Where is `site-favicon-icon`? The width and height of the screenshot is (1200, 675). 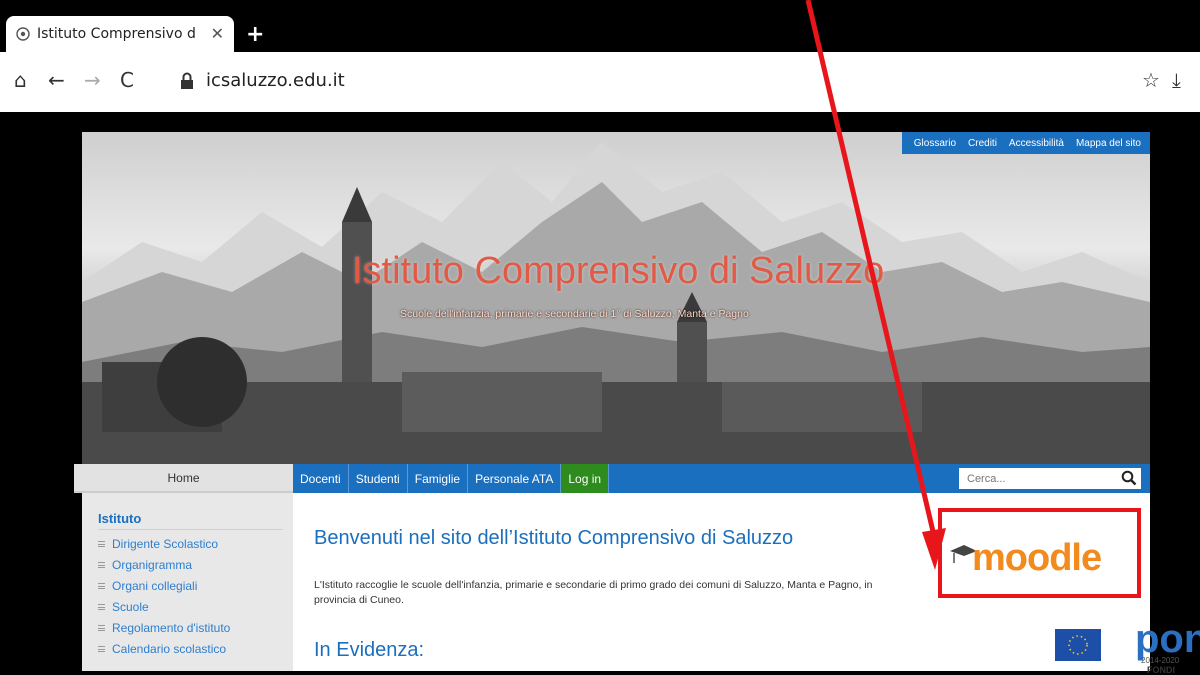 site-favicon-icon is located at coordinates (23, 34).